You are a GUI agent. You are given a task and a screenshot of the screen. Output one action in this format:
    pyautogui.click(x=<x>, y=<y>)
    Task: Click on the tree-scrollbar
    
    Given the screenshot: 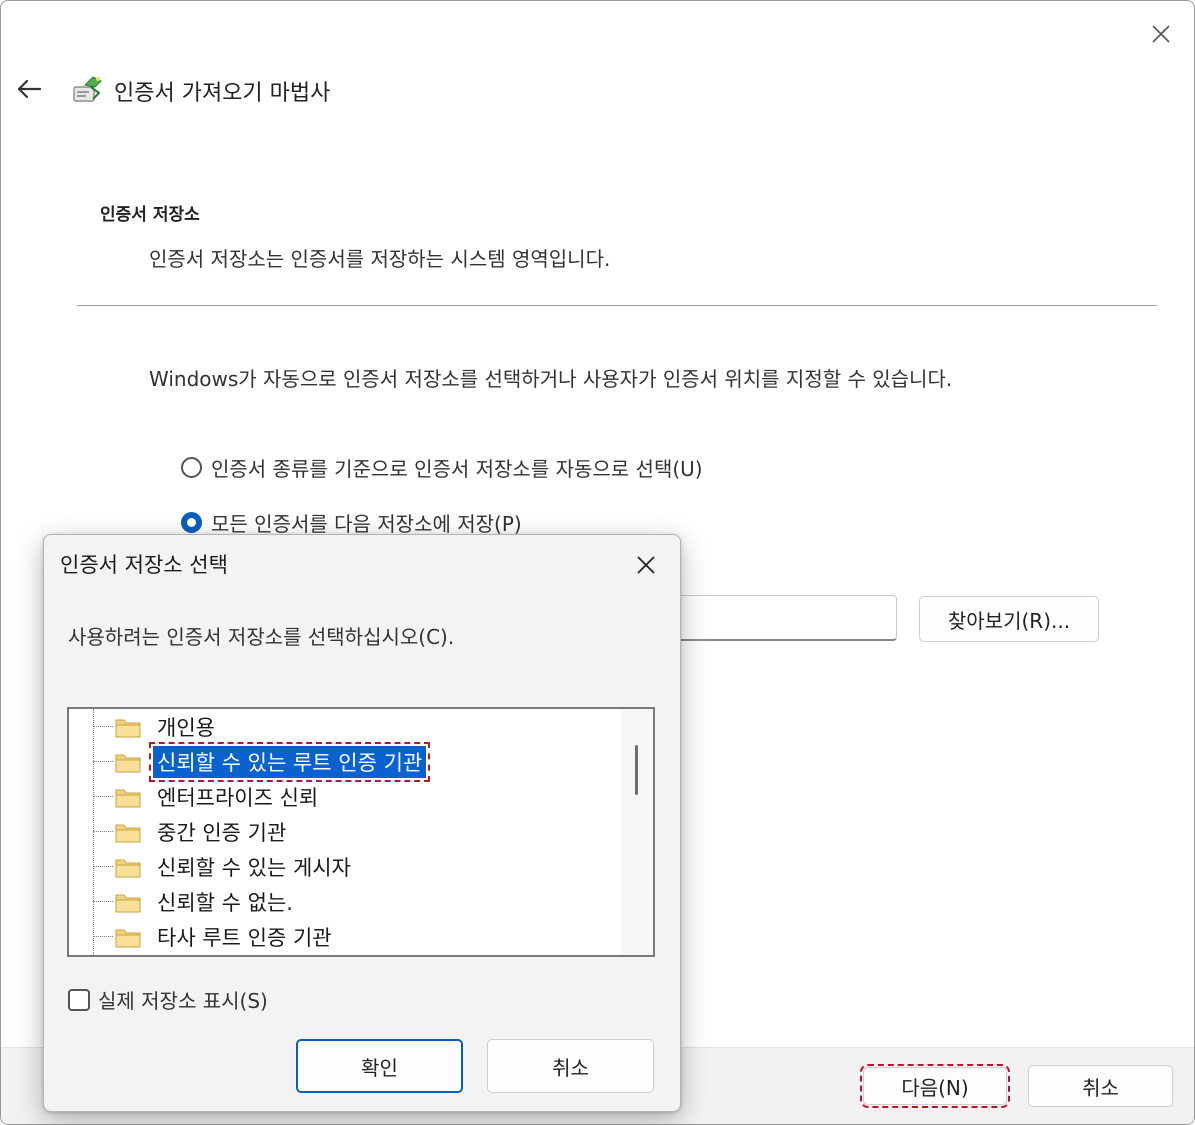 What is the action you would take?
    pyautogui.click(x=637, y=832)
    